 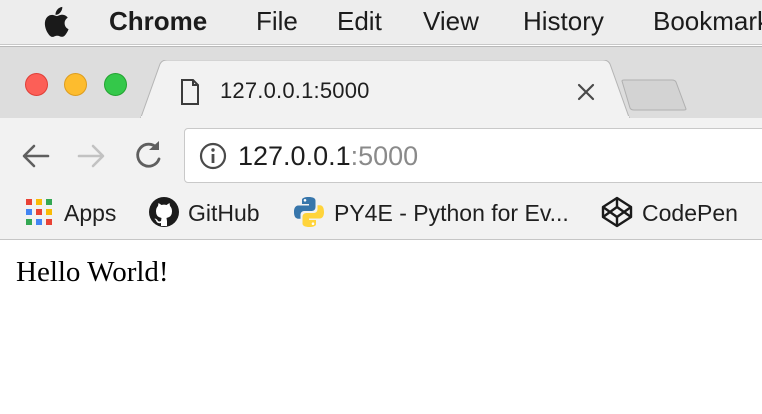 What do you see at coordinates (384, 156) in the screenshot?
I see `url-port: :5000` at bounding box center [384, 156].